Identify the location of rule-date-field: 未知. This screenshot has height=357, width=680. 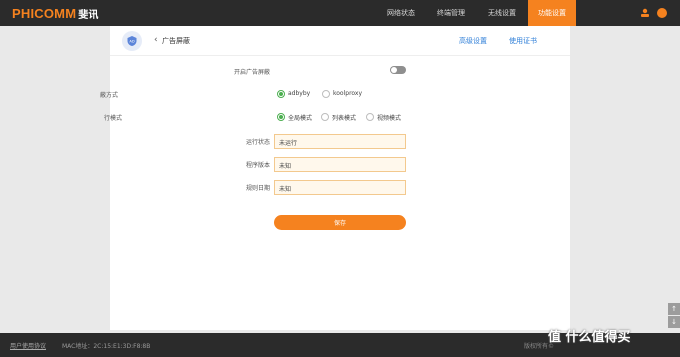
(340, 187).